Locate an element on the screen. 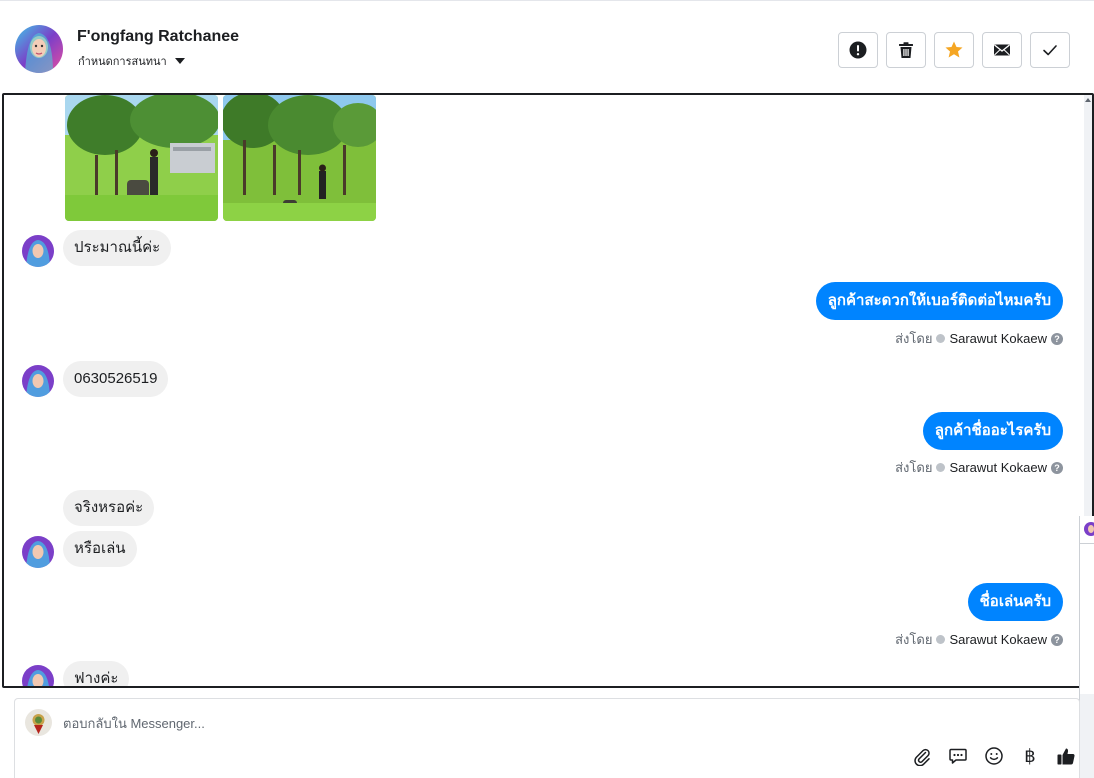  side-chat-header is located at coordinates (1087, 530).